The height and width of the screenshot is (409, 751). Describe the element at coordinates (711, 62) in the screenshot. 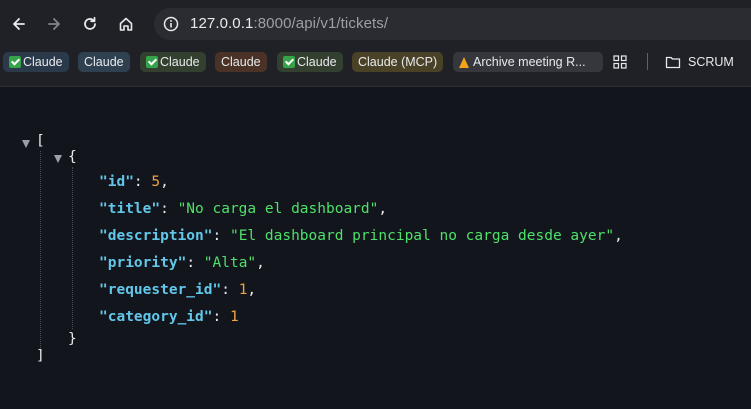

I see `bookmark-label: SCRUM` at that location.